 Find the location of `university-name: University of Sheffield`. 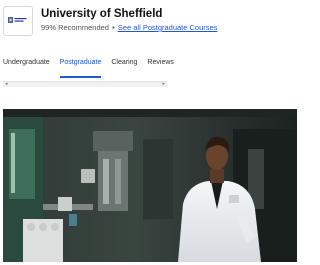

university-name: University of Sheffield is located at coordinates (101, 14).